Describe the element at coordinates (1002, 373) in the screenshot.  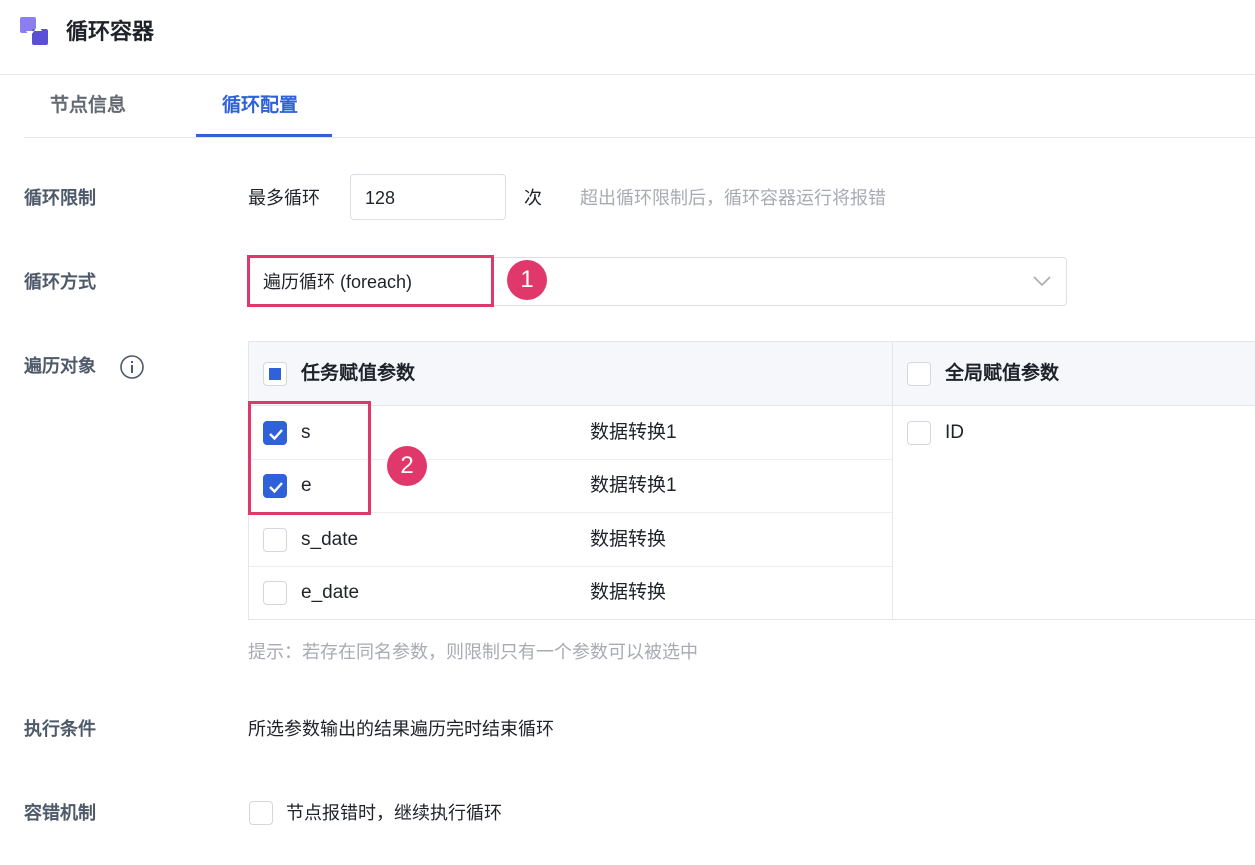
I see `global-params-header: 全局赋值参数` at that location.